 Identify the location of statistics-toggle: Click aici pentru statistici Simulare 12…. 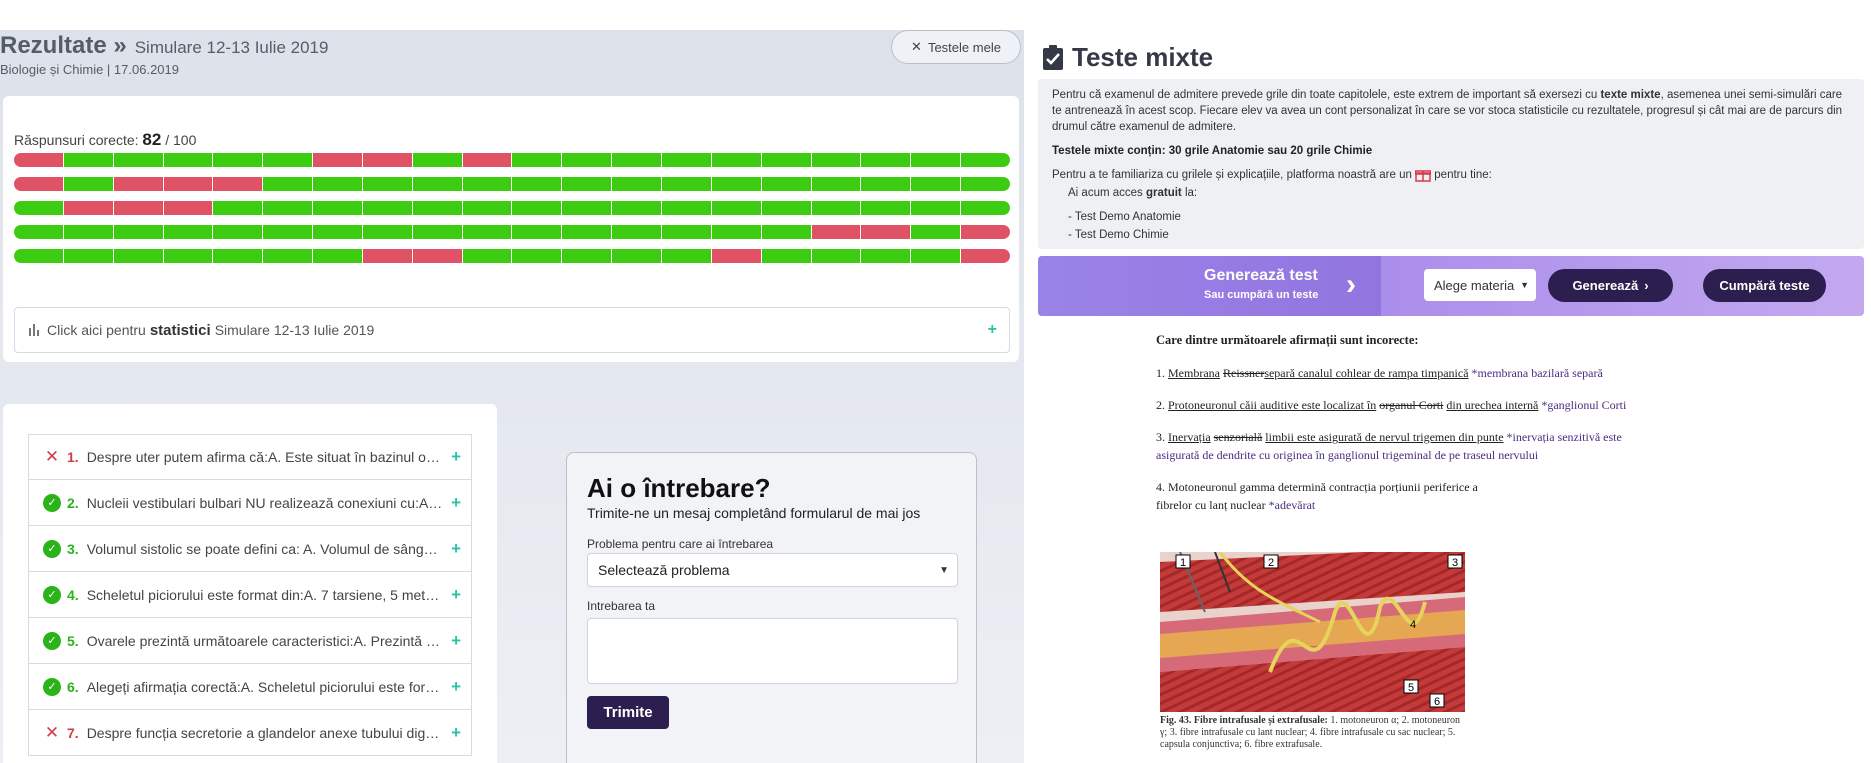
(512, 330).